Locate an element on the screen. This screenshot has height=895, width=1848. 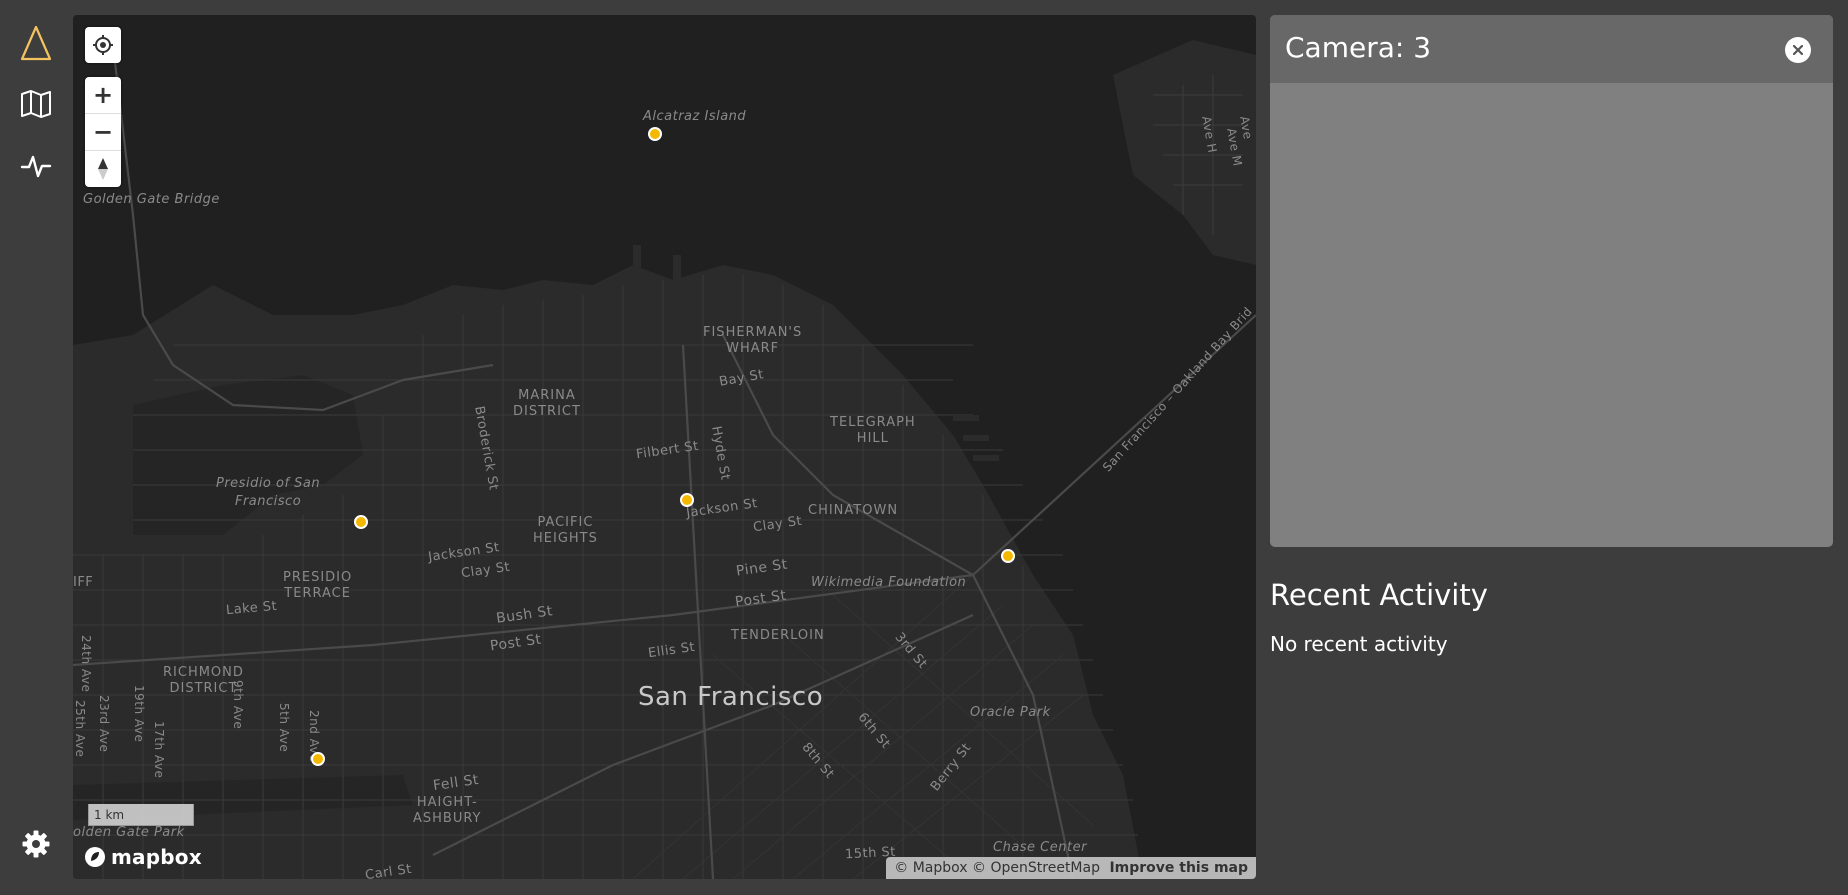
camera-title: Camera: 3 is located at coordinates (1358, 47).